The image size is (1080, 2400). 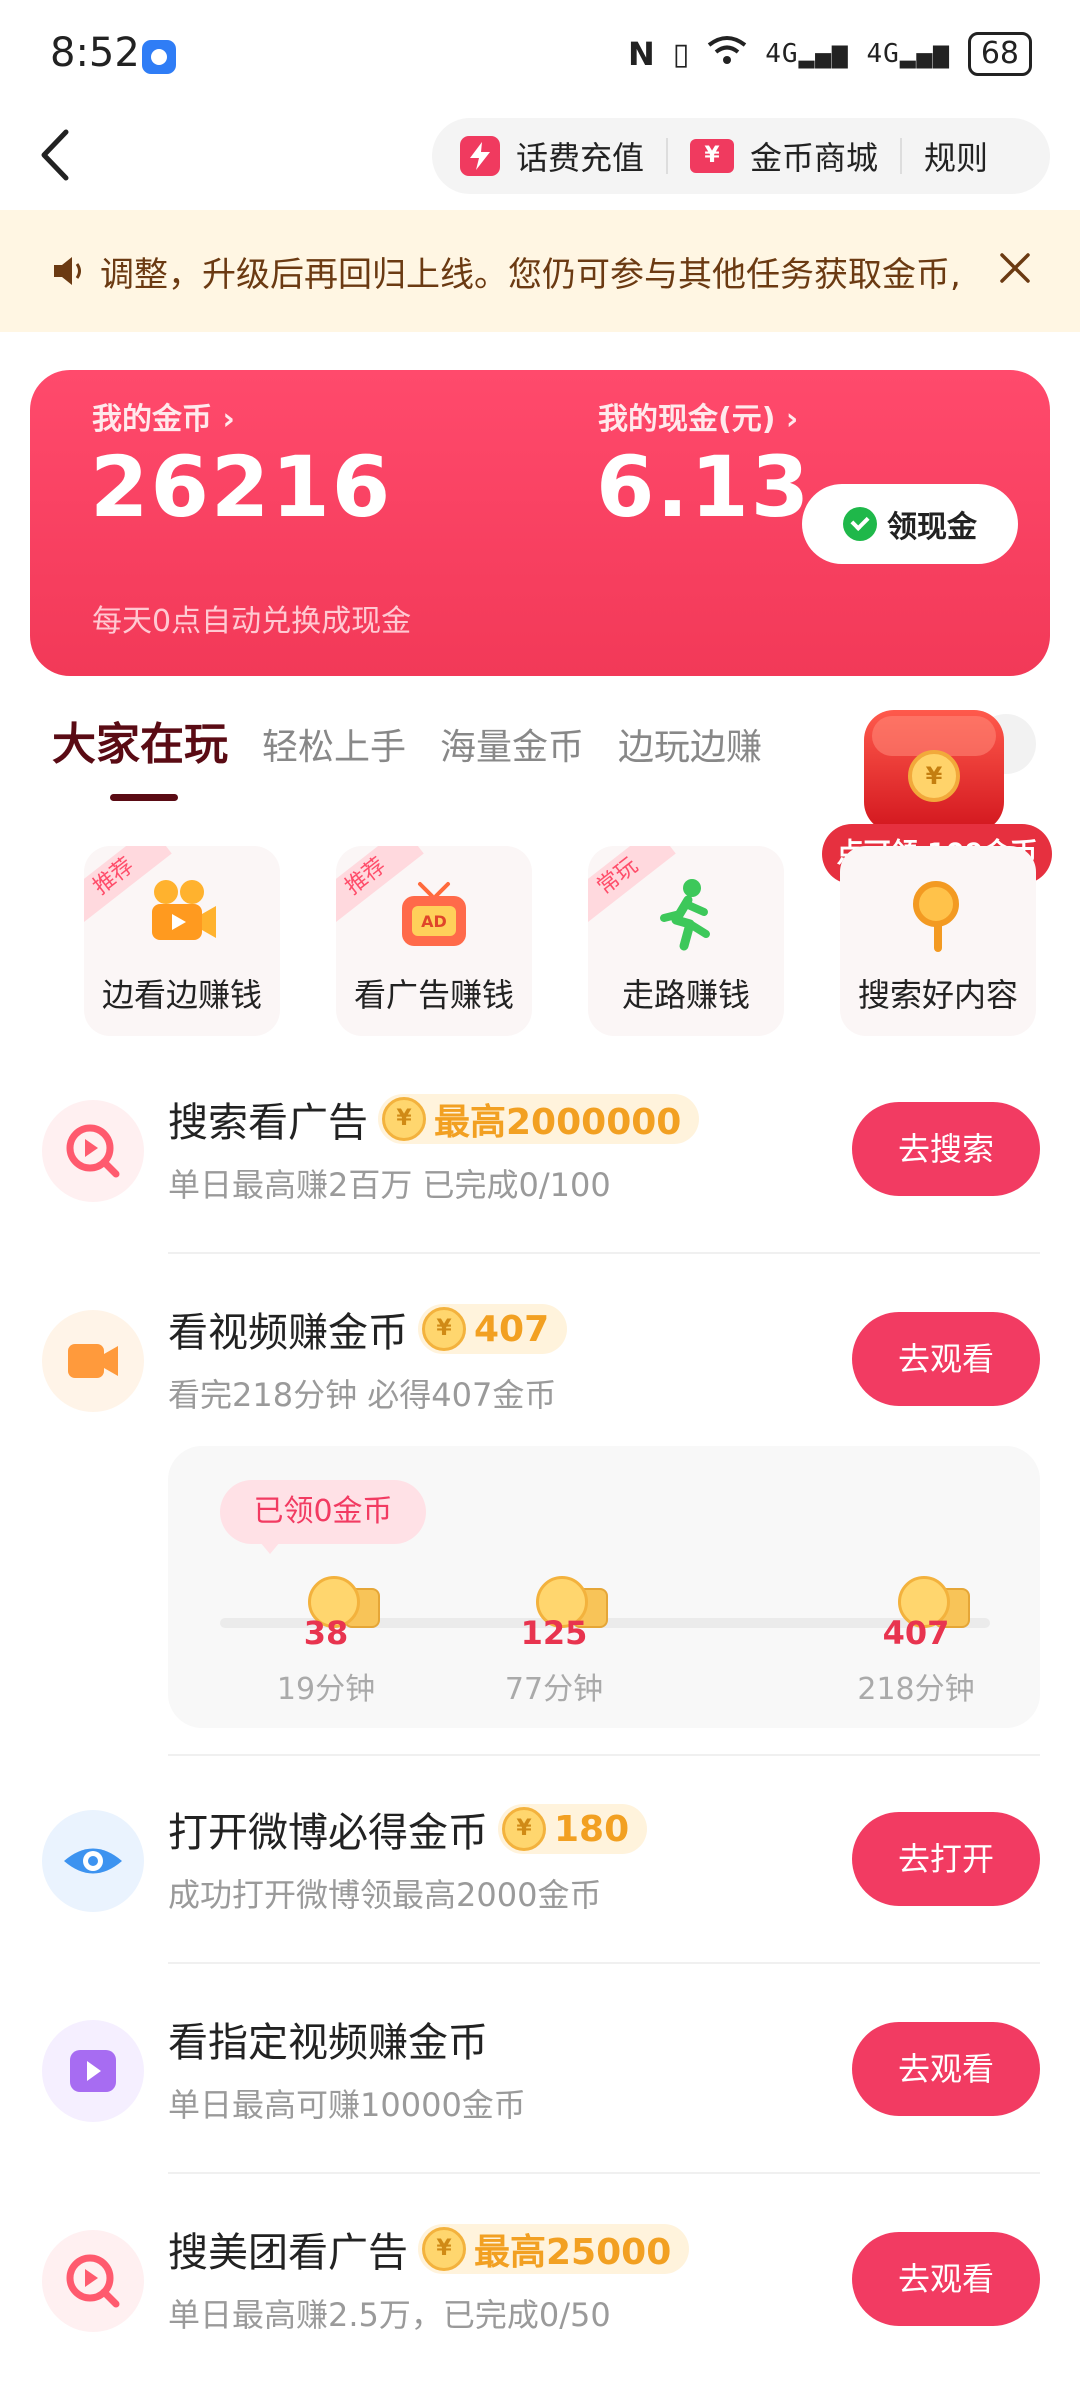 What do you see at coordinates (932, 527) in the screenshot?
I see `withdraw-label: 领现金` at bounding box center [932, 527].